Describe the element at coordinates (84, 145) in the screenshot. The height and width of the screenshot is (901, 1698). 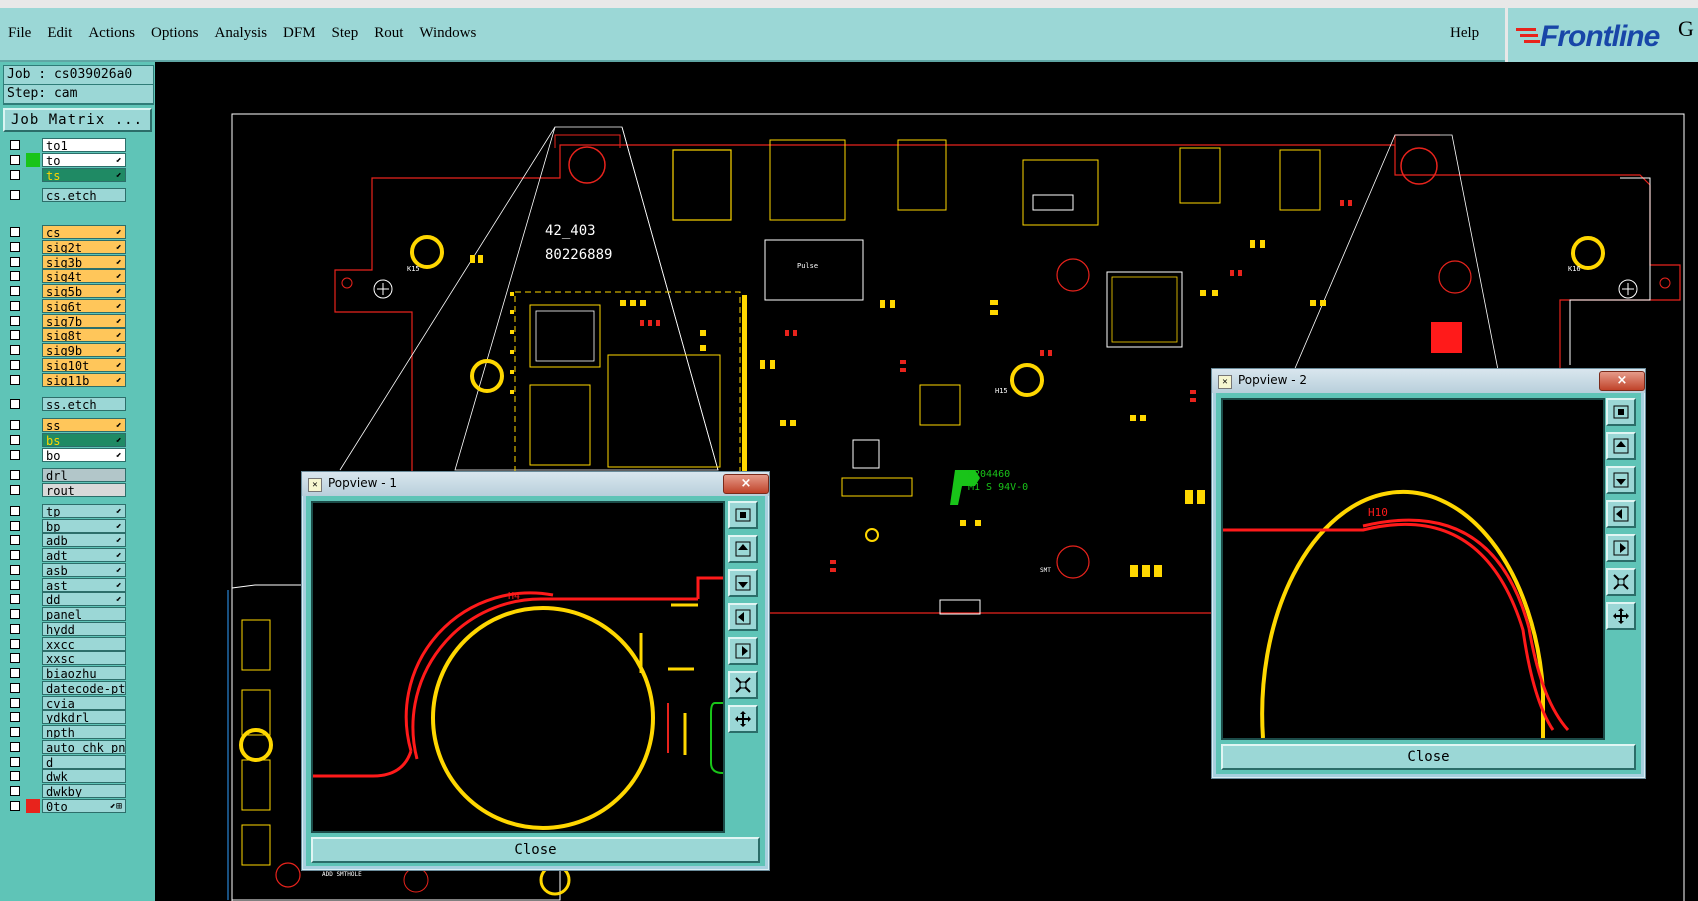
I see `layer-name: to1` at that location.